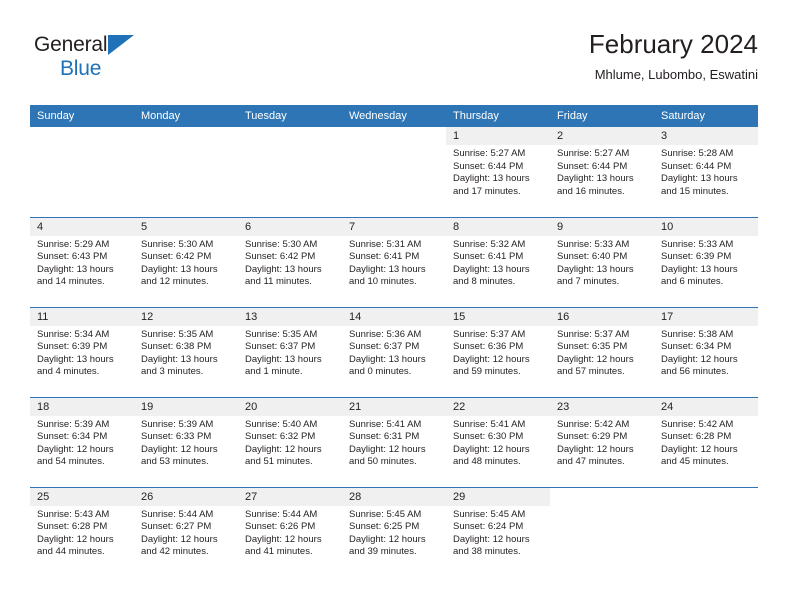 The image size is (792, 612). What do you see at coordinates (384, 527) in the screenshot?
I see `sunset-text: Sunset: 6:25 PM` at bounding box center [384, 527].